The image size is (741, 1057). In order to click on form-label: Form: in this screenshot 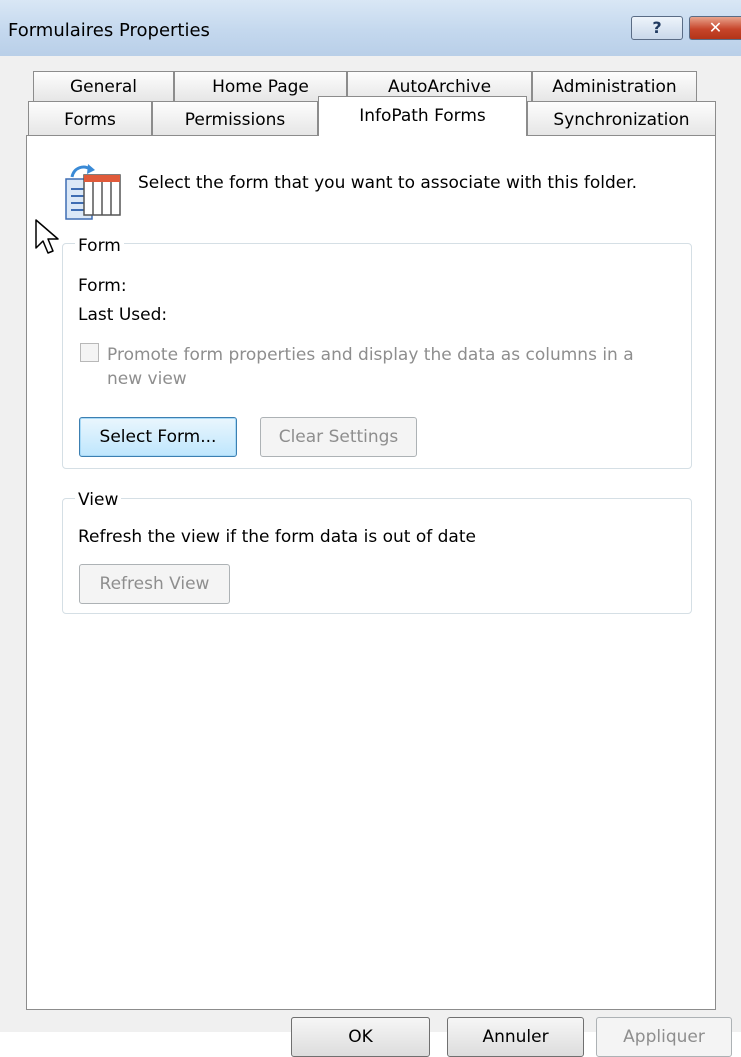, I will do `click(102, 286)`.